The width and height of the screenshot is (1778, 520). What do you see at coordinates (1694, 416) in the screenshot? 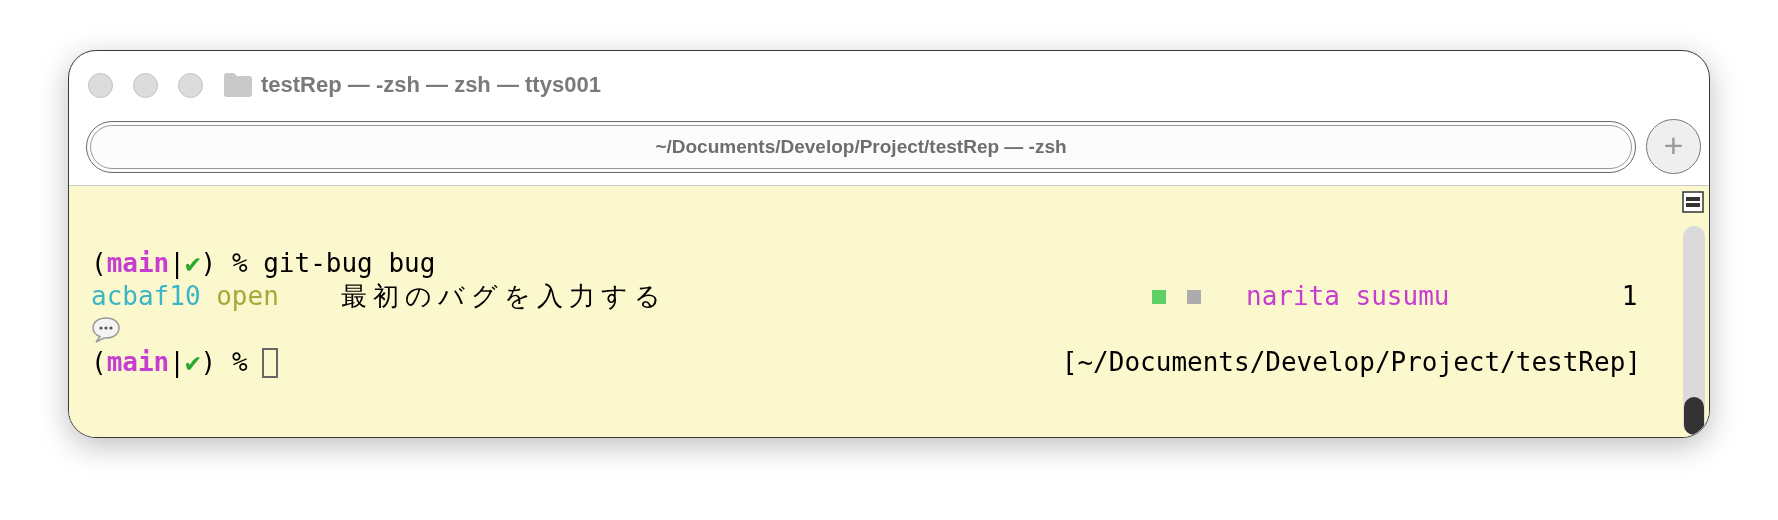
I see `scrollbar-thumb` at bounding box center [1694, 416].